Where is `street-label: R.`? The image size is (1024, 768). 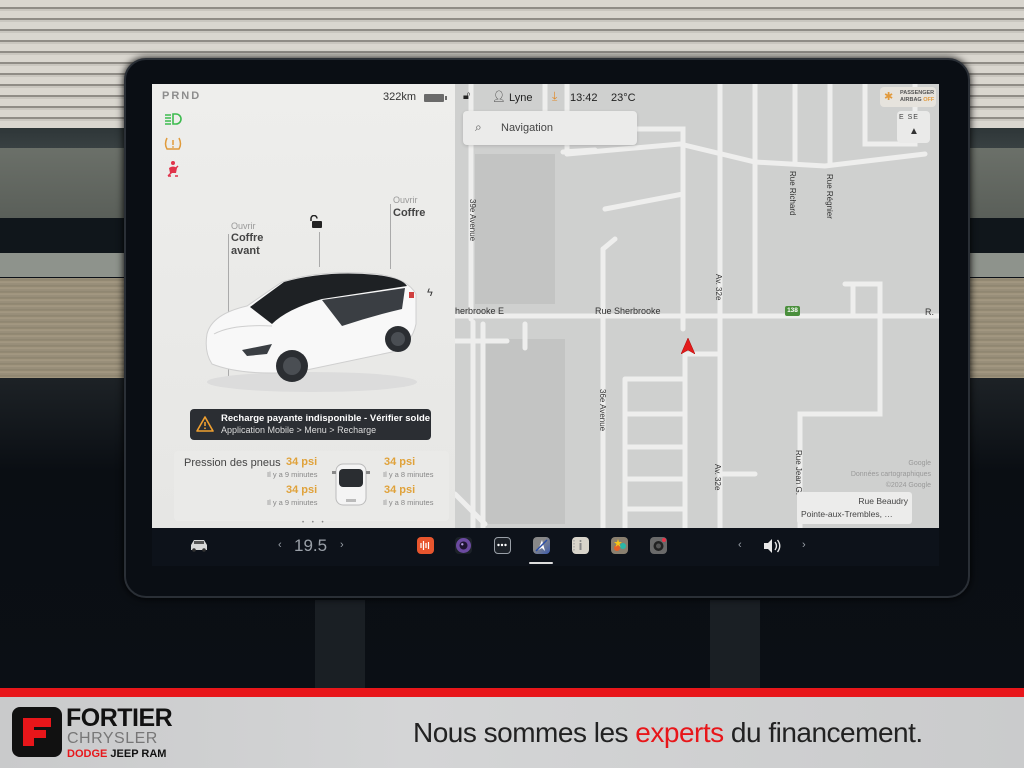
street-label: R. is located at coordinates (929, 312).